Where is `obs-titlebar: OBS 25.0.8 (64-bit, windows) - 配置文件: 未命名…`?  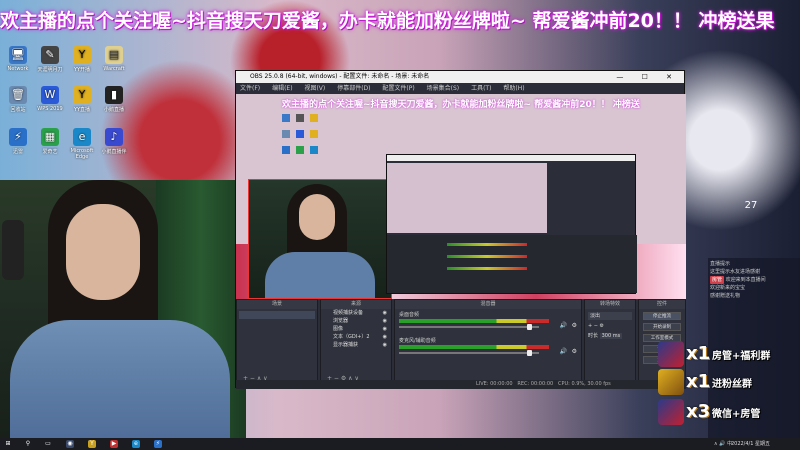 obs-titlebar: OBS 25.0.8 (64-bit, windows) - 配置文件: 未命名… is located at coordinates (460, 77).